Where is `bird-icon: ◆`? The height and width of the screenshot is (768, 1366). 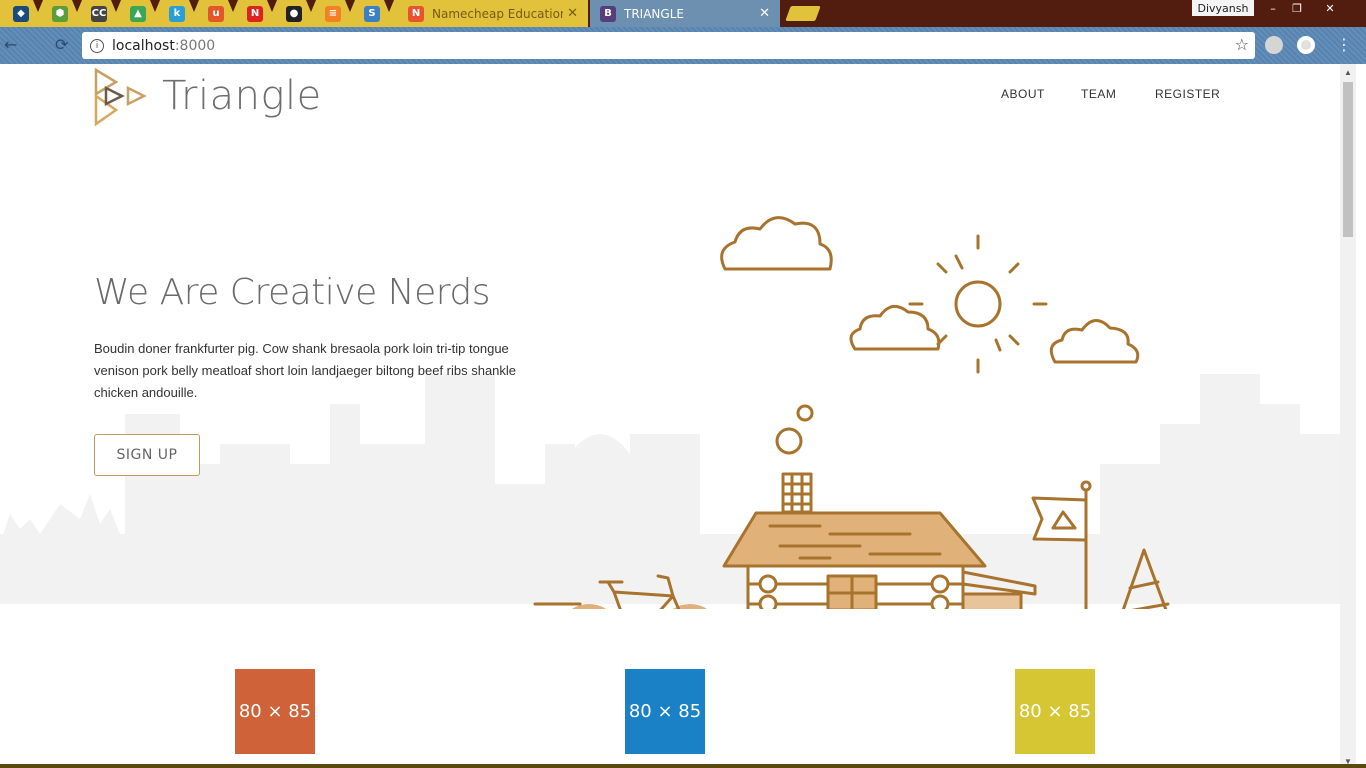
bird-icon: ◆ is located at coordinates (21, 13).